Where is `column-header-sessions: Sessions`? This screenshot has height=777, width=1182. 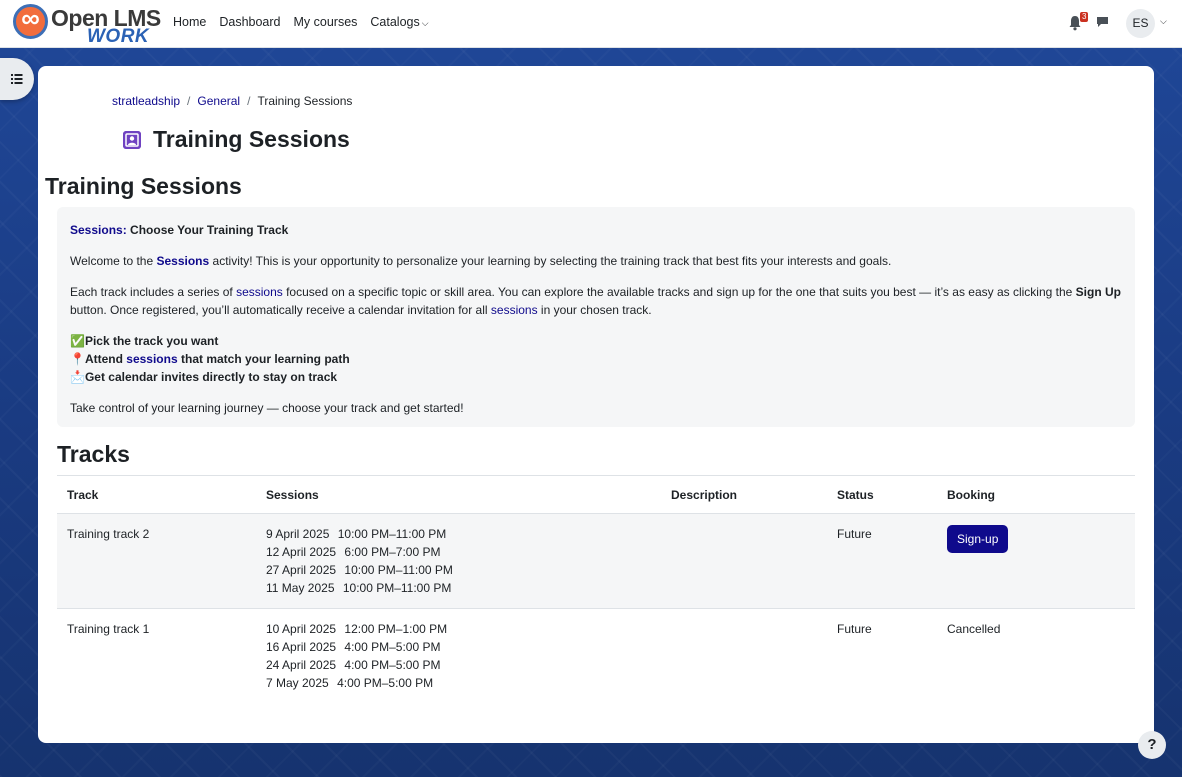
column-header-sessions: Sessions is located at coordinates (458, 494).